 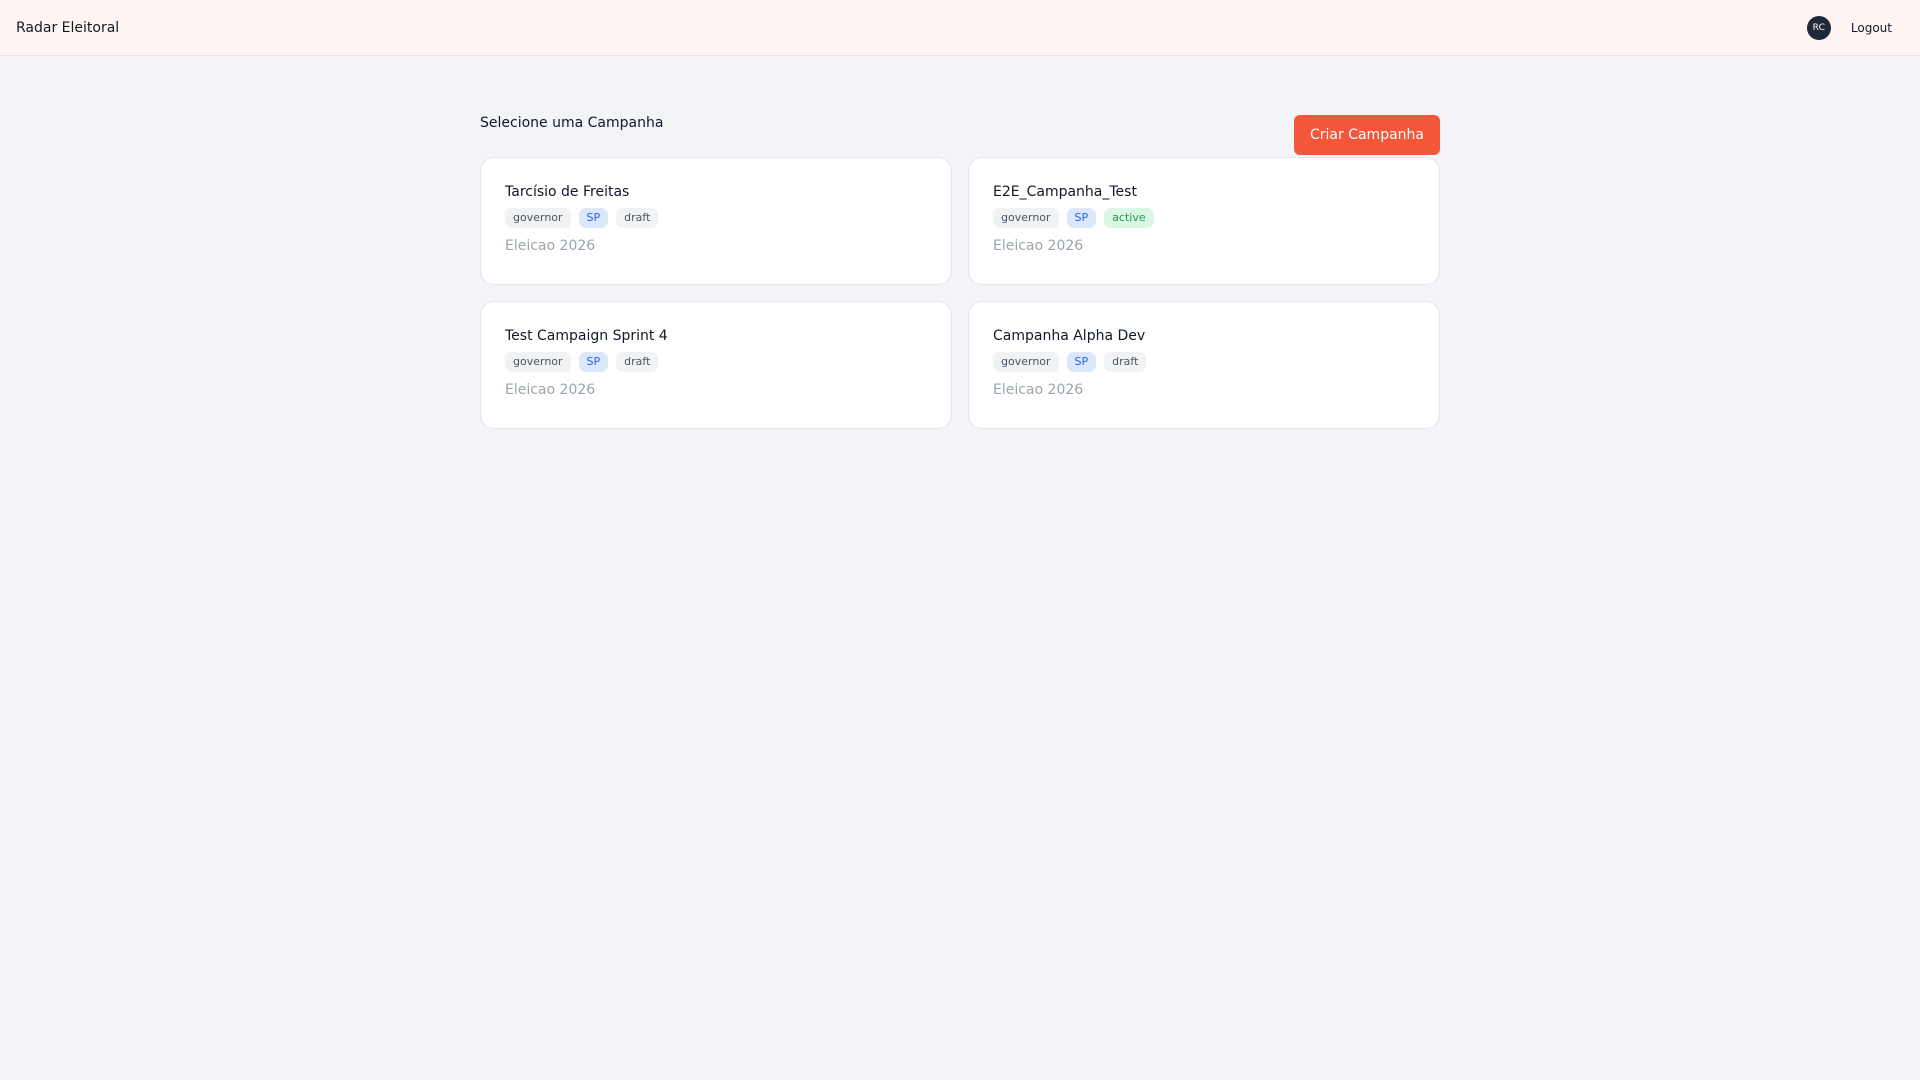 What do you see at coordinates (586, 336) in the screenshot?
I see `campaign-name: Test Campaign Sprint 4` at bounding box center [586, 336].